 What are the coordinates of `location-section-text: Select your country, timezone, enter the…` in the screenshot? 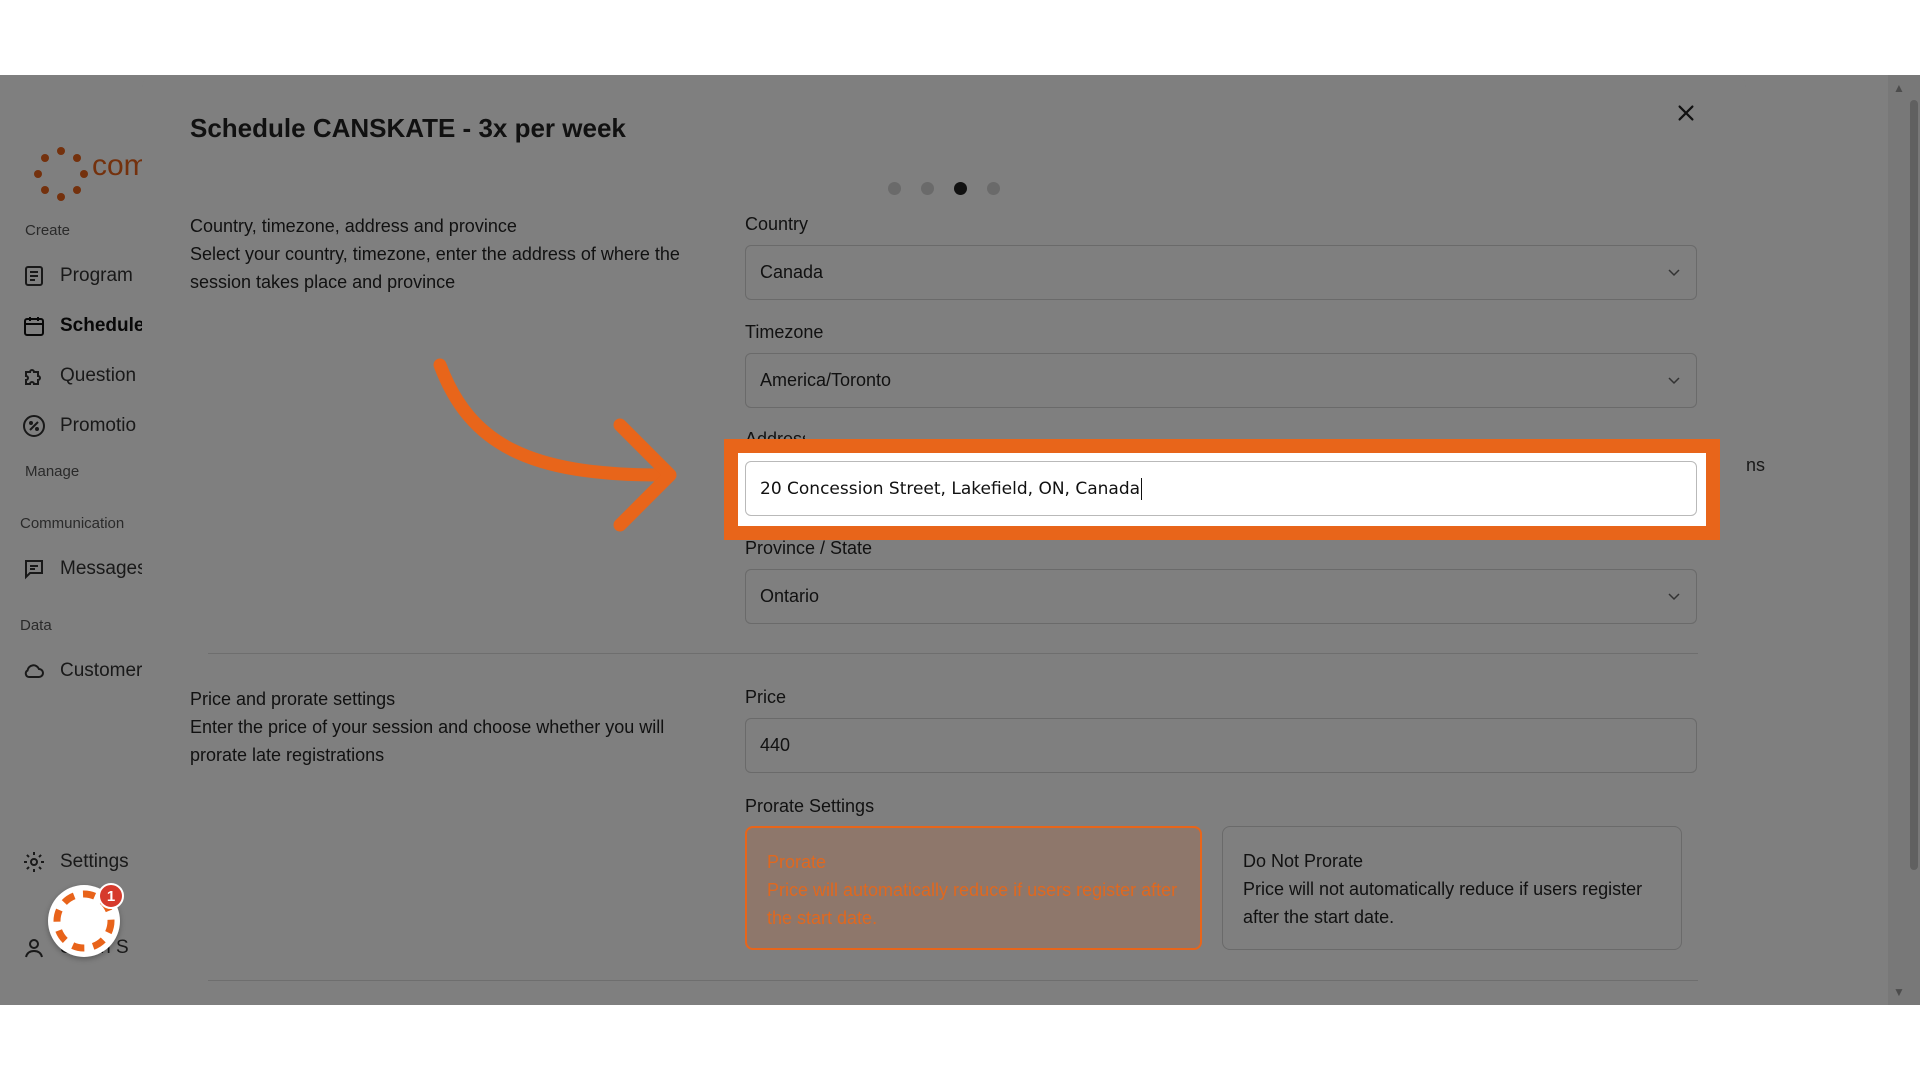 It's located at (435, 268).